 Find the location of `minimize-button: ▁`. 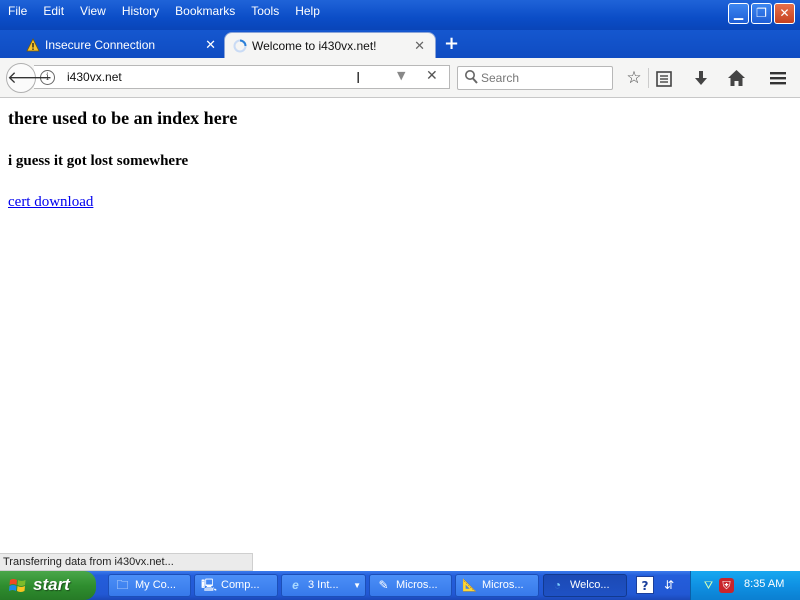

minimize-button: ▁ is located at coordinates (738, 13).